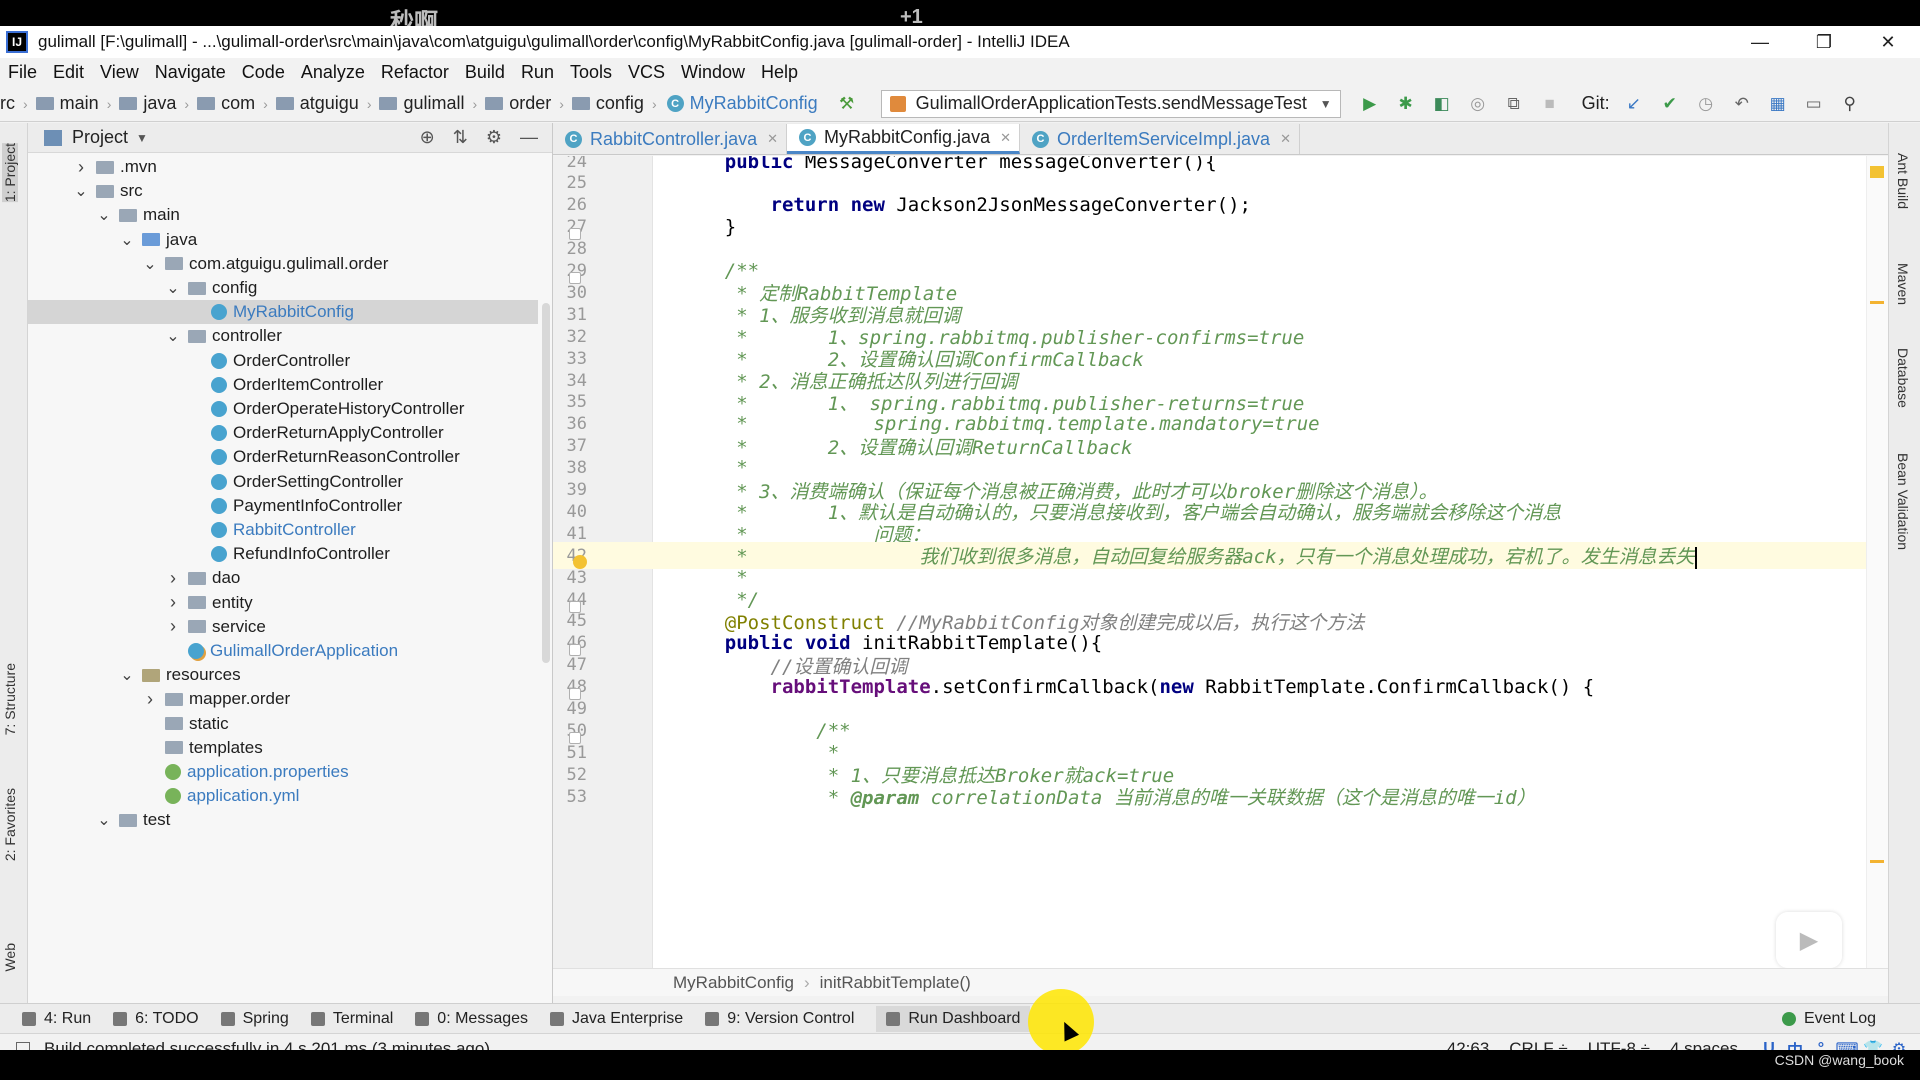 The height and width of the screenshot is (1080, 1920). What do you see at coordinates (1888, 42) in the screenshot?
I see `close-button: ✕` at bounding box center [1888, 42].